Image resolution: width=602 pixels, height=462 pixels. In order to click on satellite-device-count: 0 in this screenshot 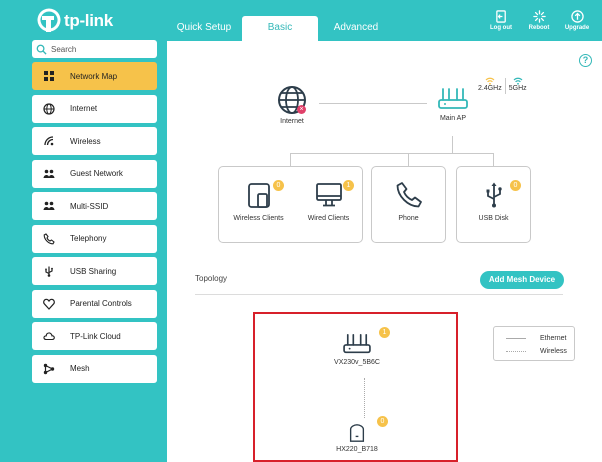, I will do `click(382, 421)`.